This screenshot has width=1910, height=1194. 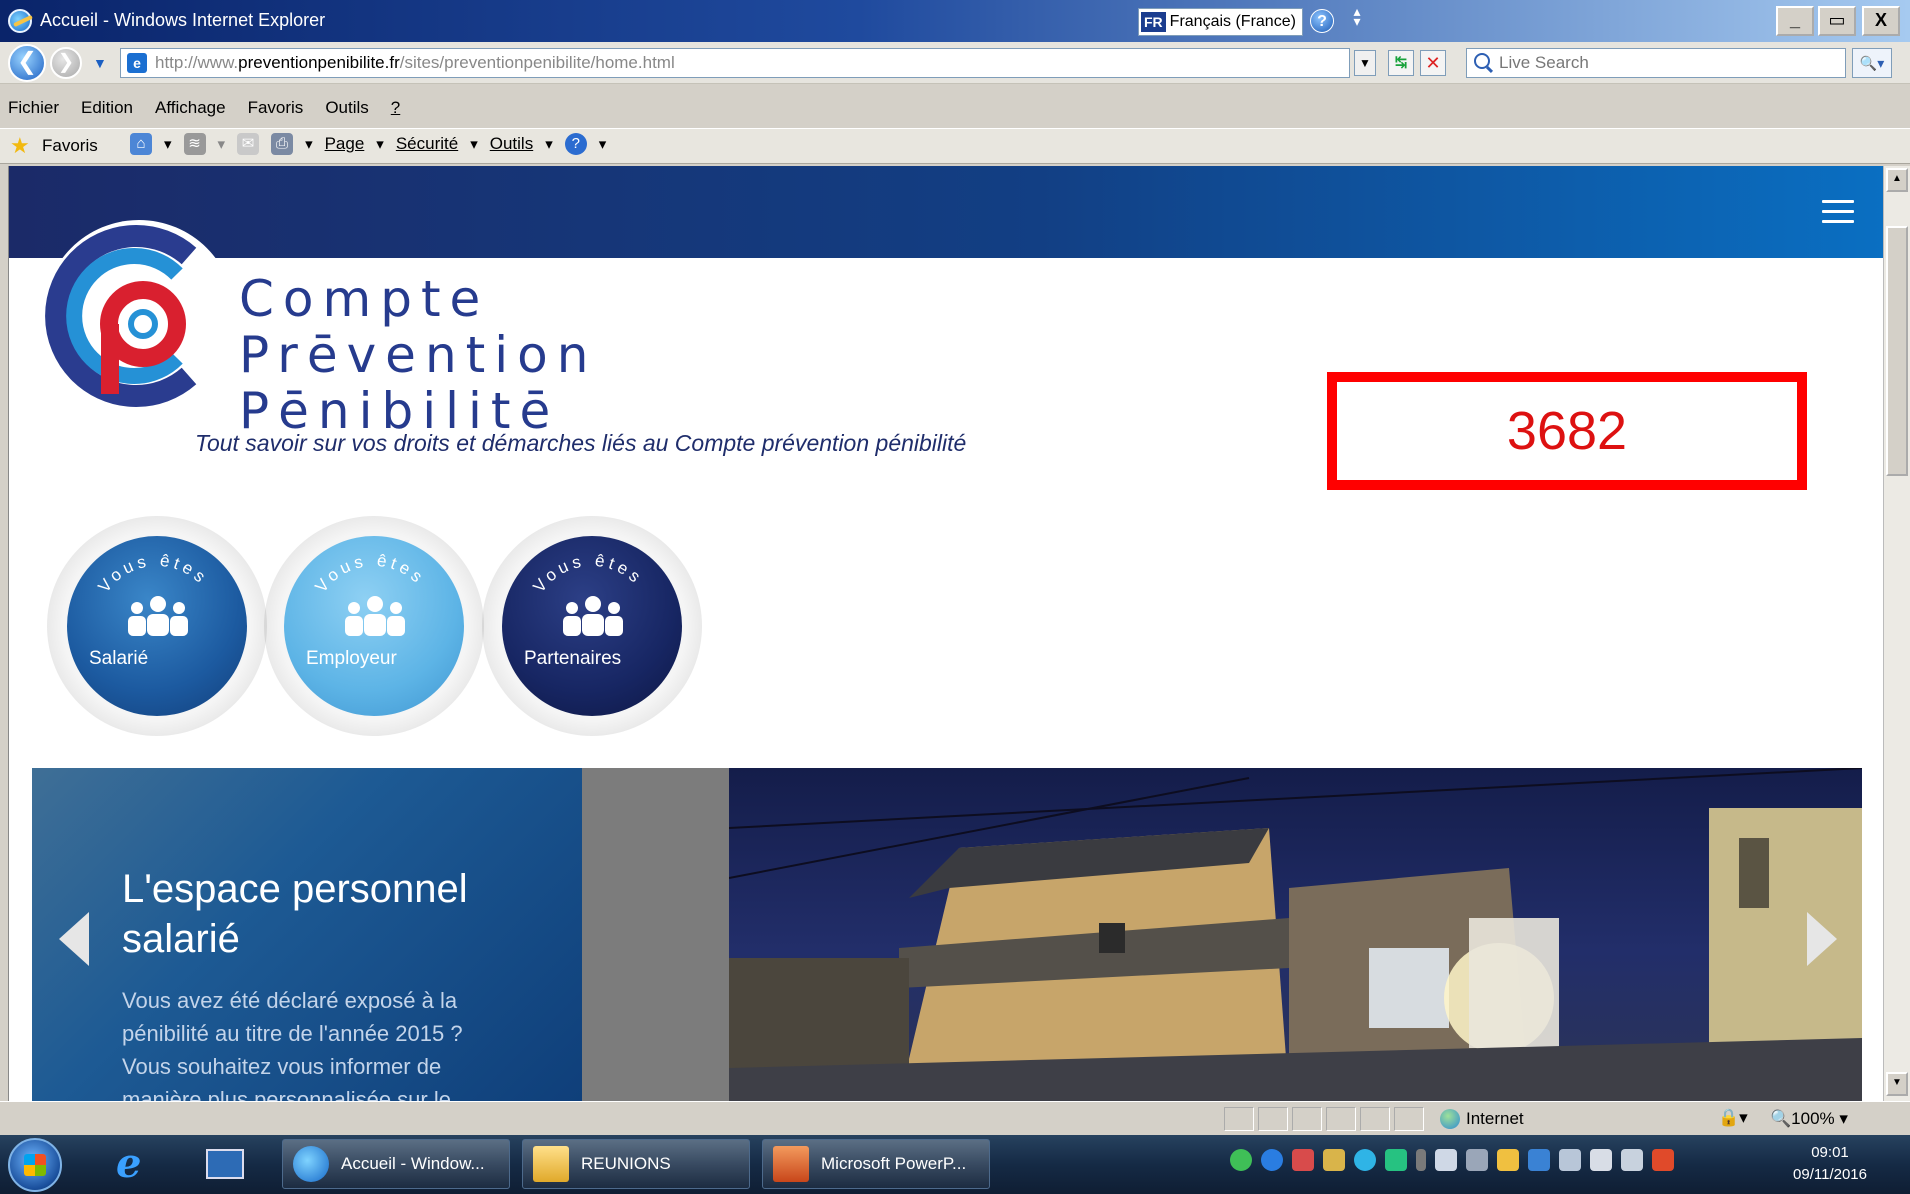 What do you see at coordinates (20, 146) in the screenshot?
I see `star-icon: ★` at bounding box center [20, 146].